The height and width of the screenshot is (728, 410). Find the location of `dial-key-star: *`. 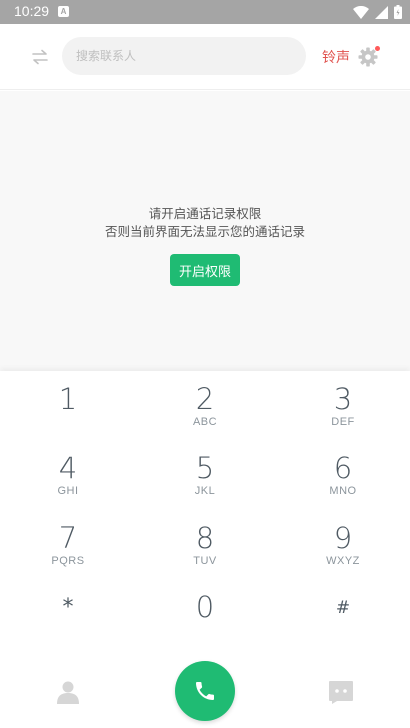

dial-key-star: * is located at coordinates (68, 615).